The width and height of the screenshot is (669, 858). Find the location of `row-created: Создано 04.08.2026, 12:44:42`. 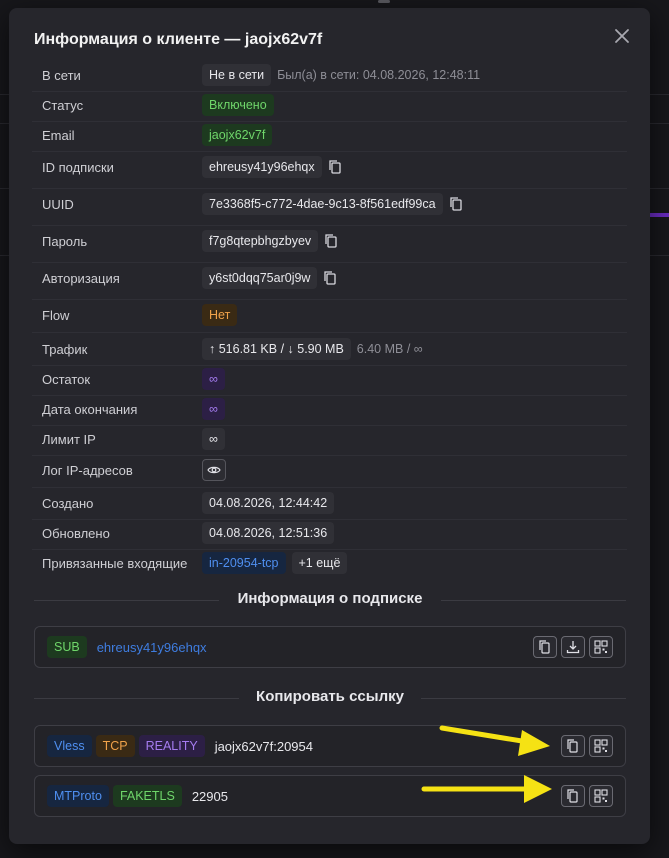

row-created: Создано 04.08.2026, 12:44:42 is located at coordinates (329, 503).